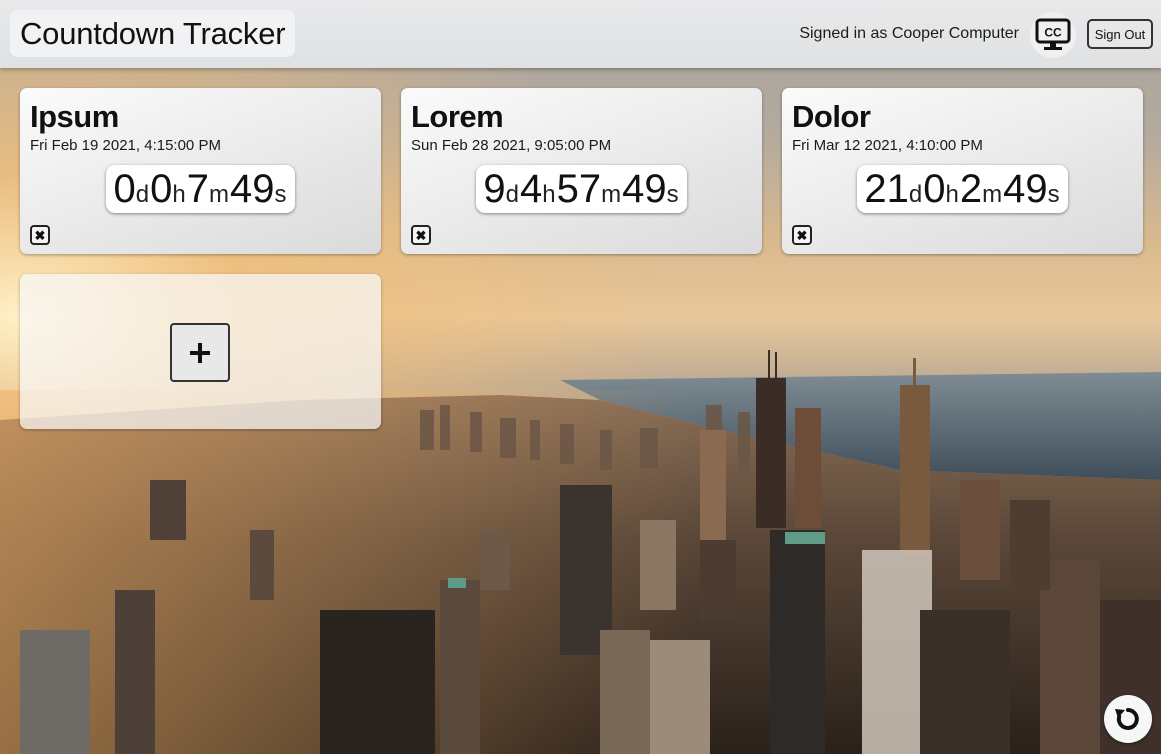 The image size is (1161, 754). What do you see at coordinates (153, 33) in the screenshot?
I see `app-title: Countdown Tracker` at bounding box center [153, 33].